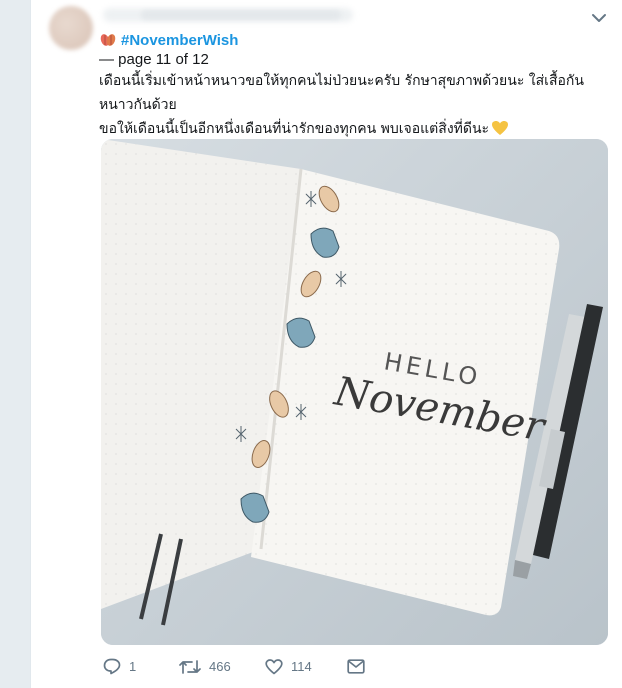 Image resolution: width=622 pixels, height=688 pixels. I want to click on hashtag-link: #NovemberWish, so click(179, 40).